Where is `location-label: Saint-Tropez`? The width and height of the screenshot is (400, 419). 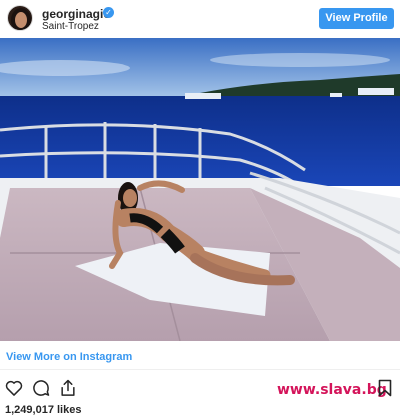 location-label: Saint-Tropez is located at coordinates (70, 26).